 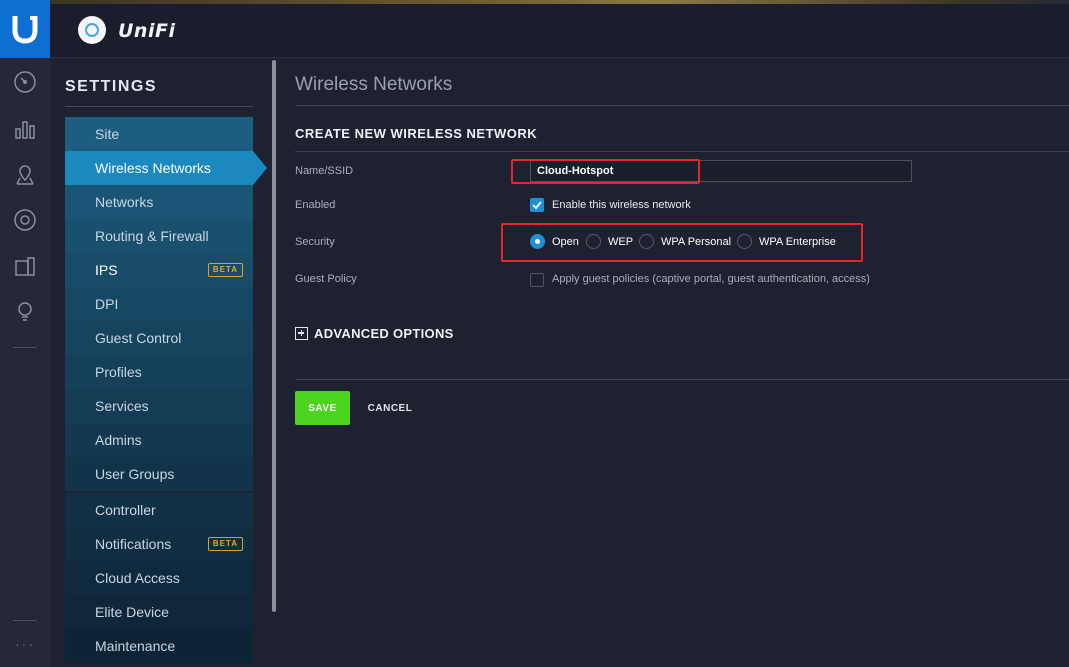 I want to click on title-divider, so click(x=682, y=105).